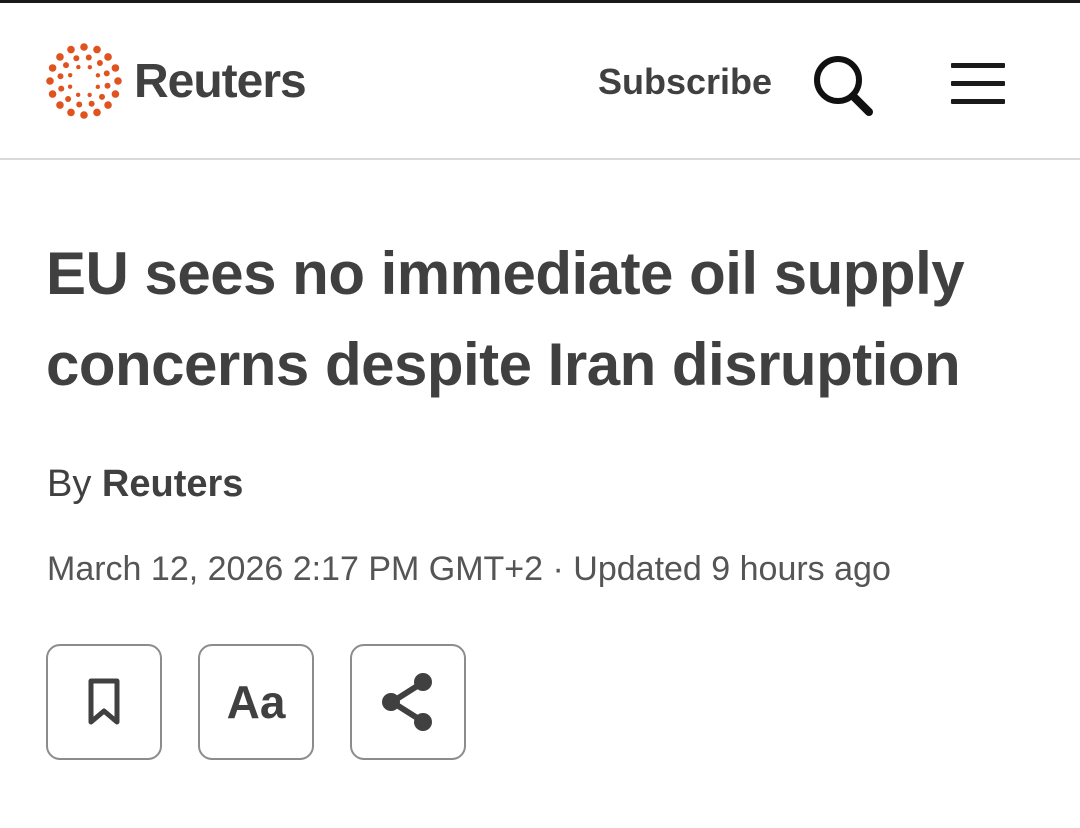 The height and width of the screenshot is (828, 1080). What do you see at coordinates (69, 484) in the screenshot?
I see `byline-prefix: By` at bounding box center [69, 484].